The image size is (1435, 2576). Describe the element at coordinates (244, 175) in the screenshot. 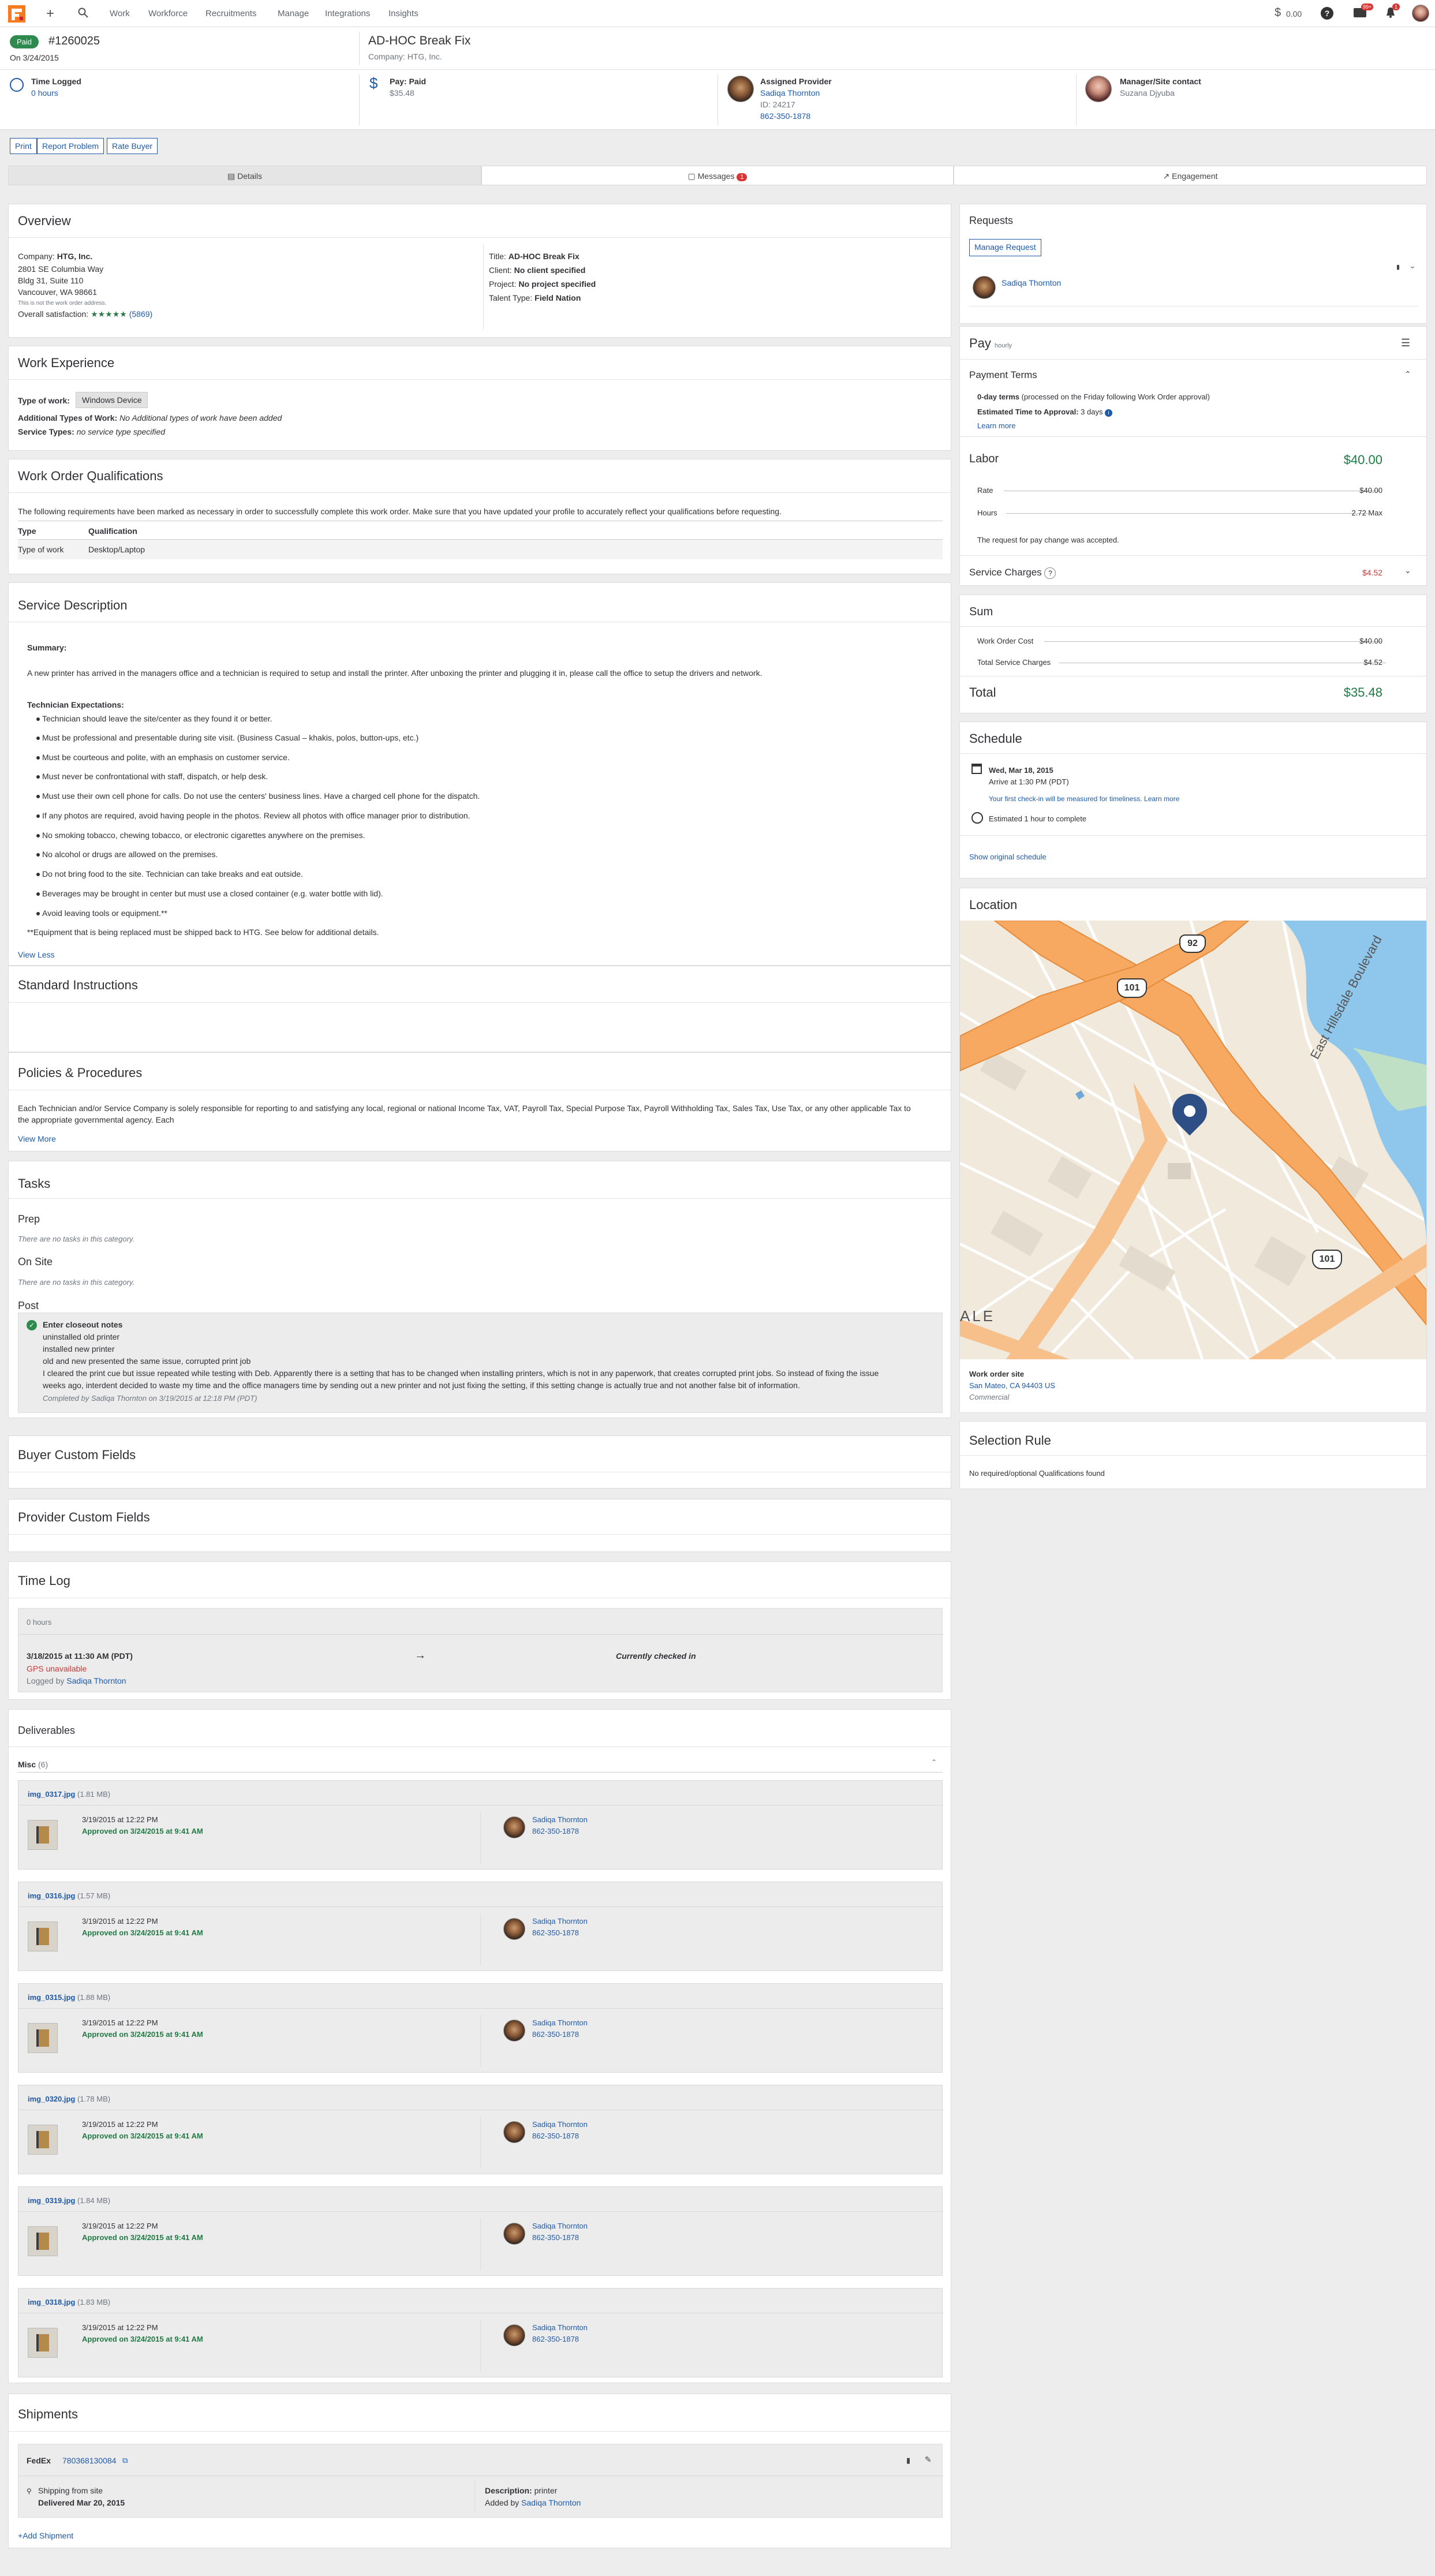

I see `tab-details: ▤ Details` at that location.